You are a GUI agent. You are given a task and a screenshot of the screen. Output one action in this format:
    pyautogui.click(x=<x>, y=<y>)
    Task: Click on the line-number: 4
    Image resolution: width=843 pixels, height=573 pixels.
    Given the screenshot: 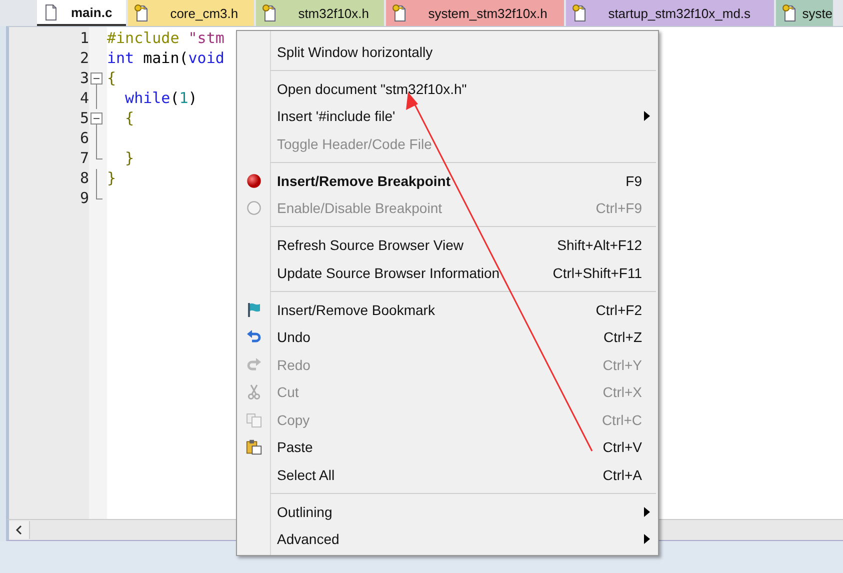 What is the action you would take?
    pyautogui.click(x=83, y=99)
    